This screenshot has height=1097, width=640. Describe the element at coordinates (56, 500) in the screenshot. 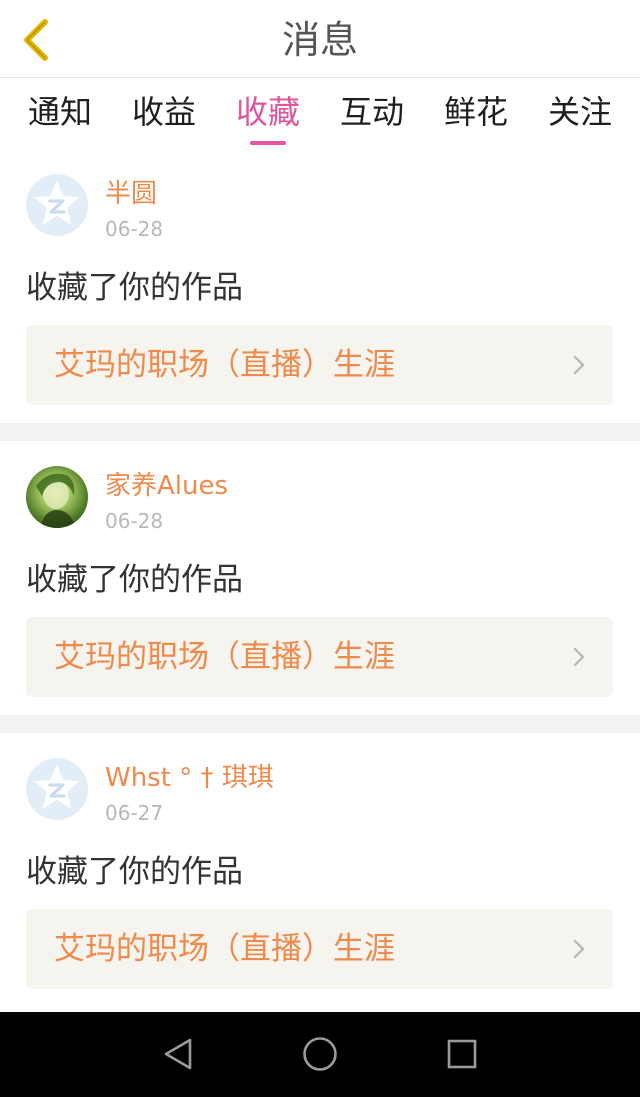

I see `user-photo-icon` at that location.